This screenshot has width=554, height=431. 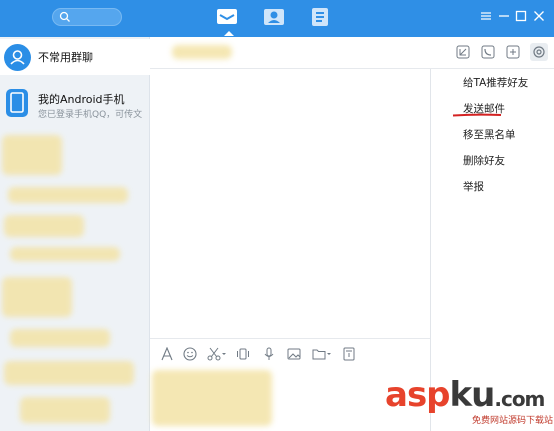 I want to click on add-icon, so click(x=513, y=52).